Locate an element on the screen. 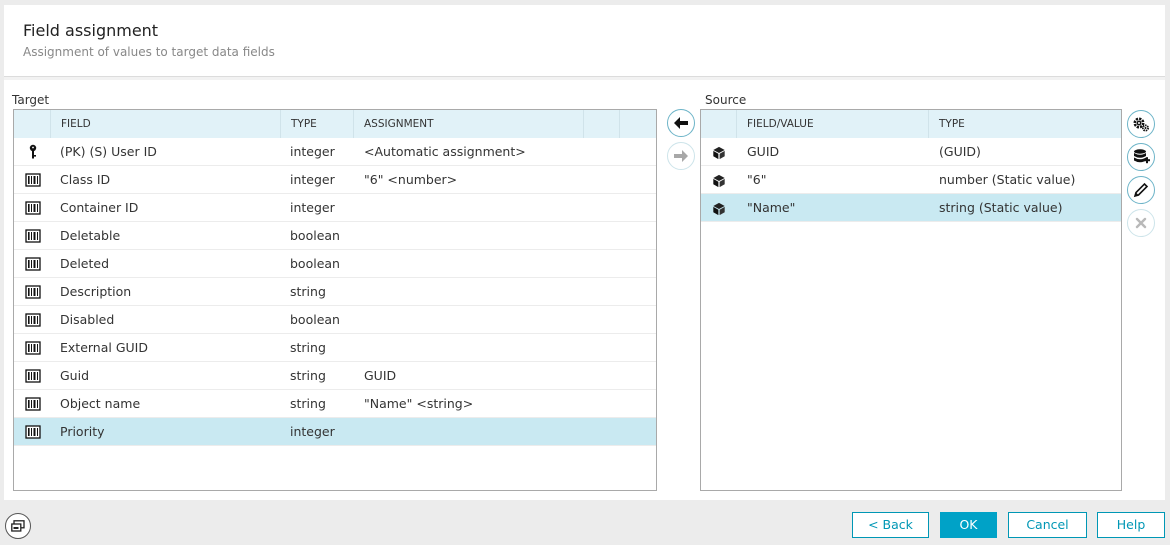  table-row: Guid string GUID is located at coordinates (335, 376).